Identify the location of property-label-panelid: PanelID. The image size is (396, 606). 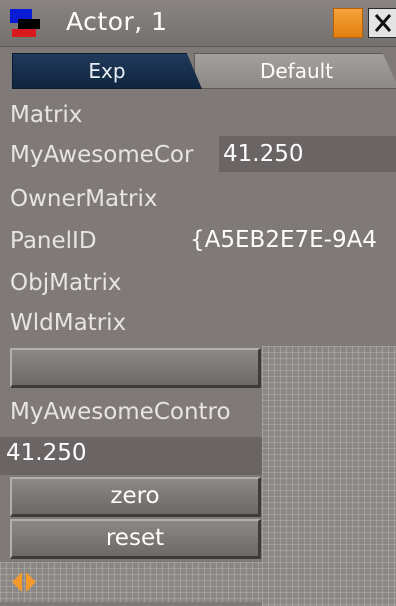
(53, 241).